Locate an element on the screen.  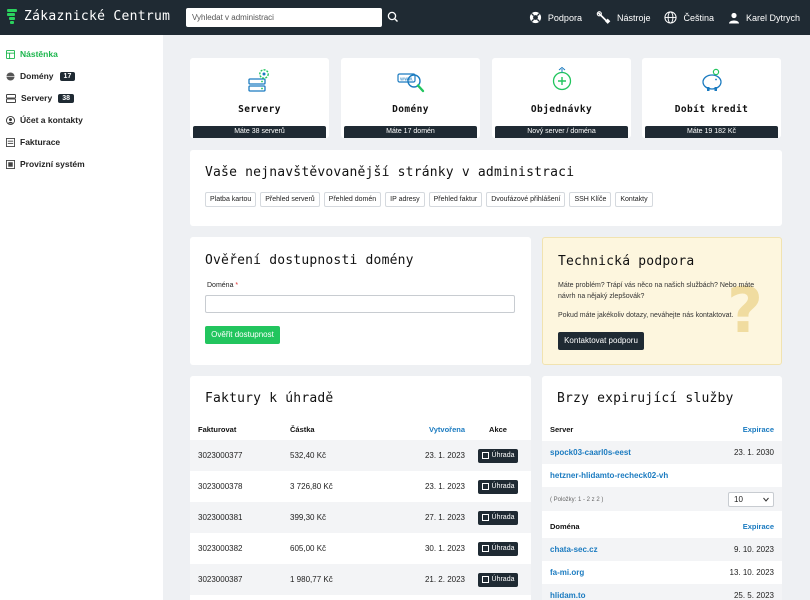
sidebar-item-account: Účet a kontakty is located at coordinates (81, 120).